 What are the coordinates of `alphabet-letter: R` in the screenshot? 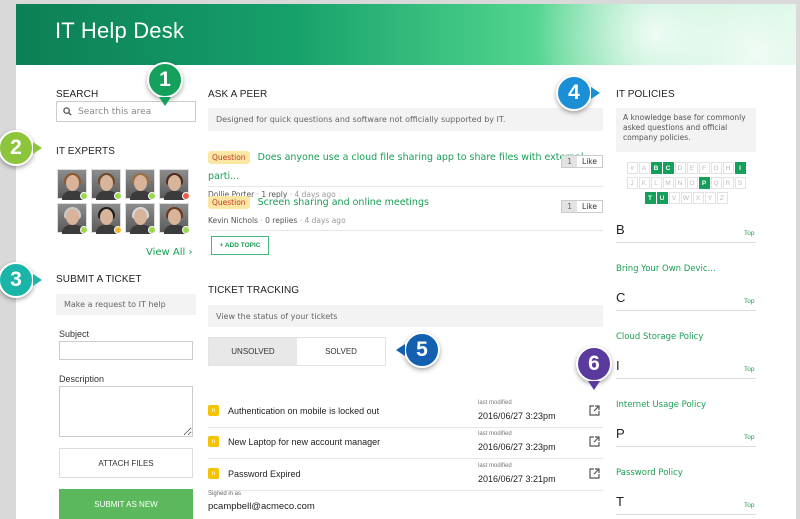 It's located at (728, 183).